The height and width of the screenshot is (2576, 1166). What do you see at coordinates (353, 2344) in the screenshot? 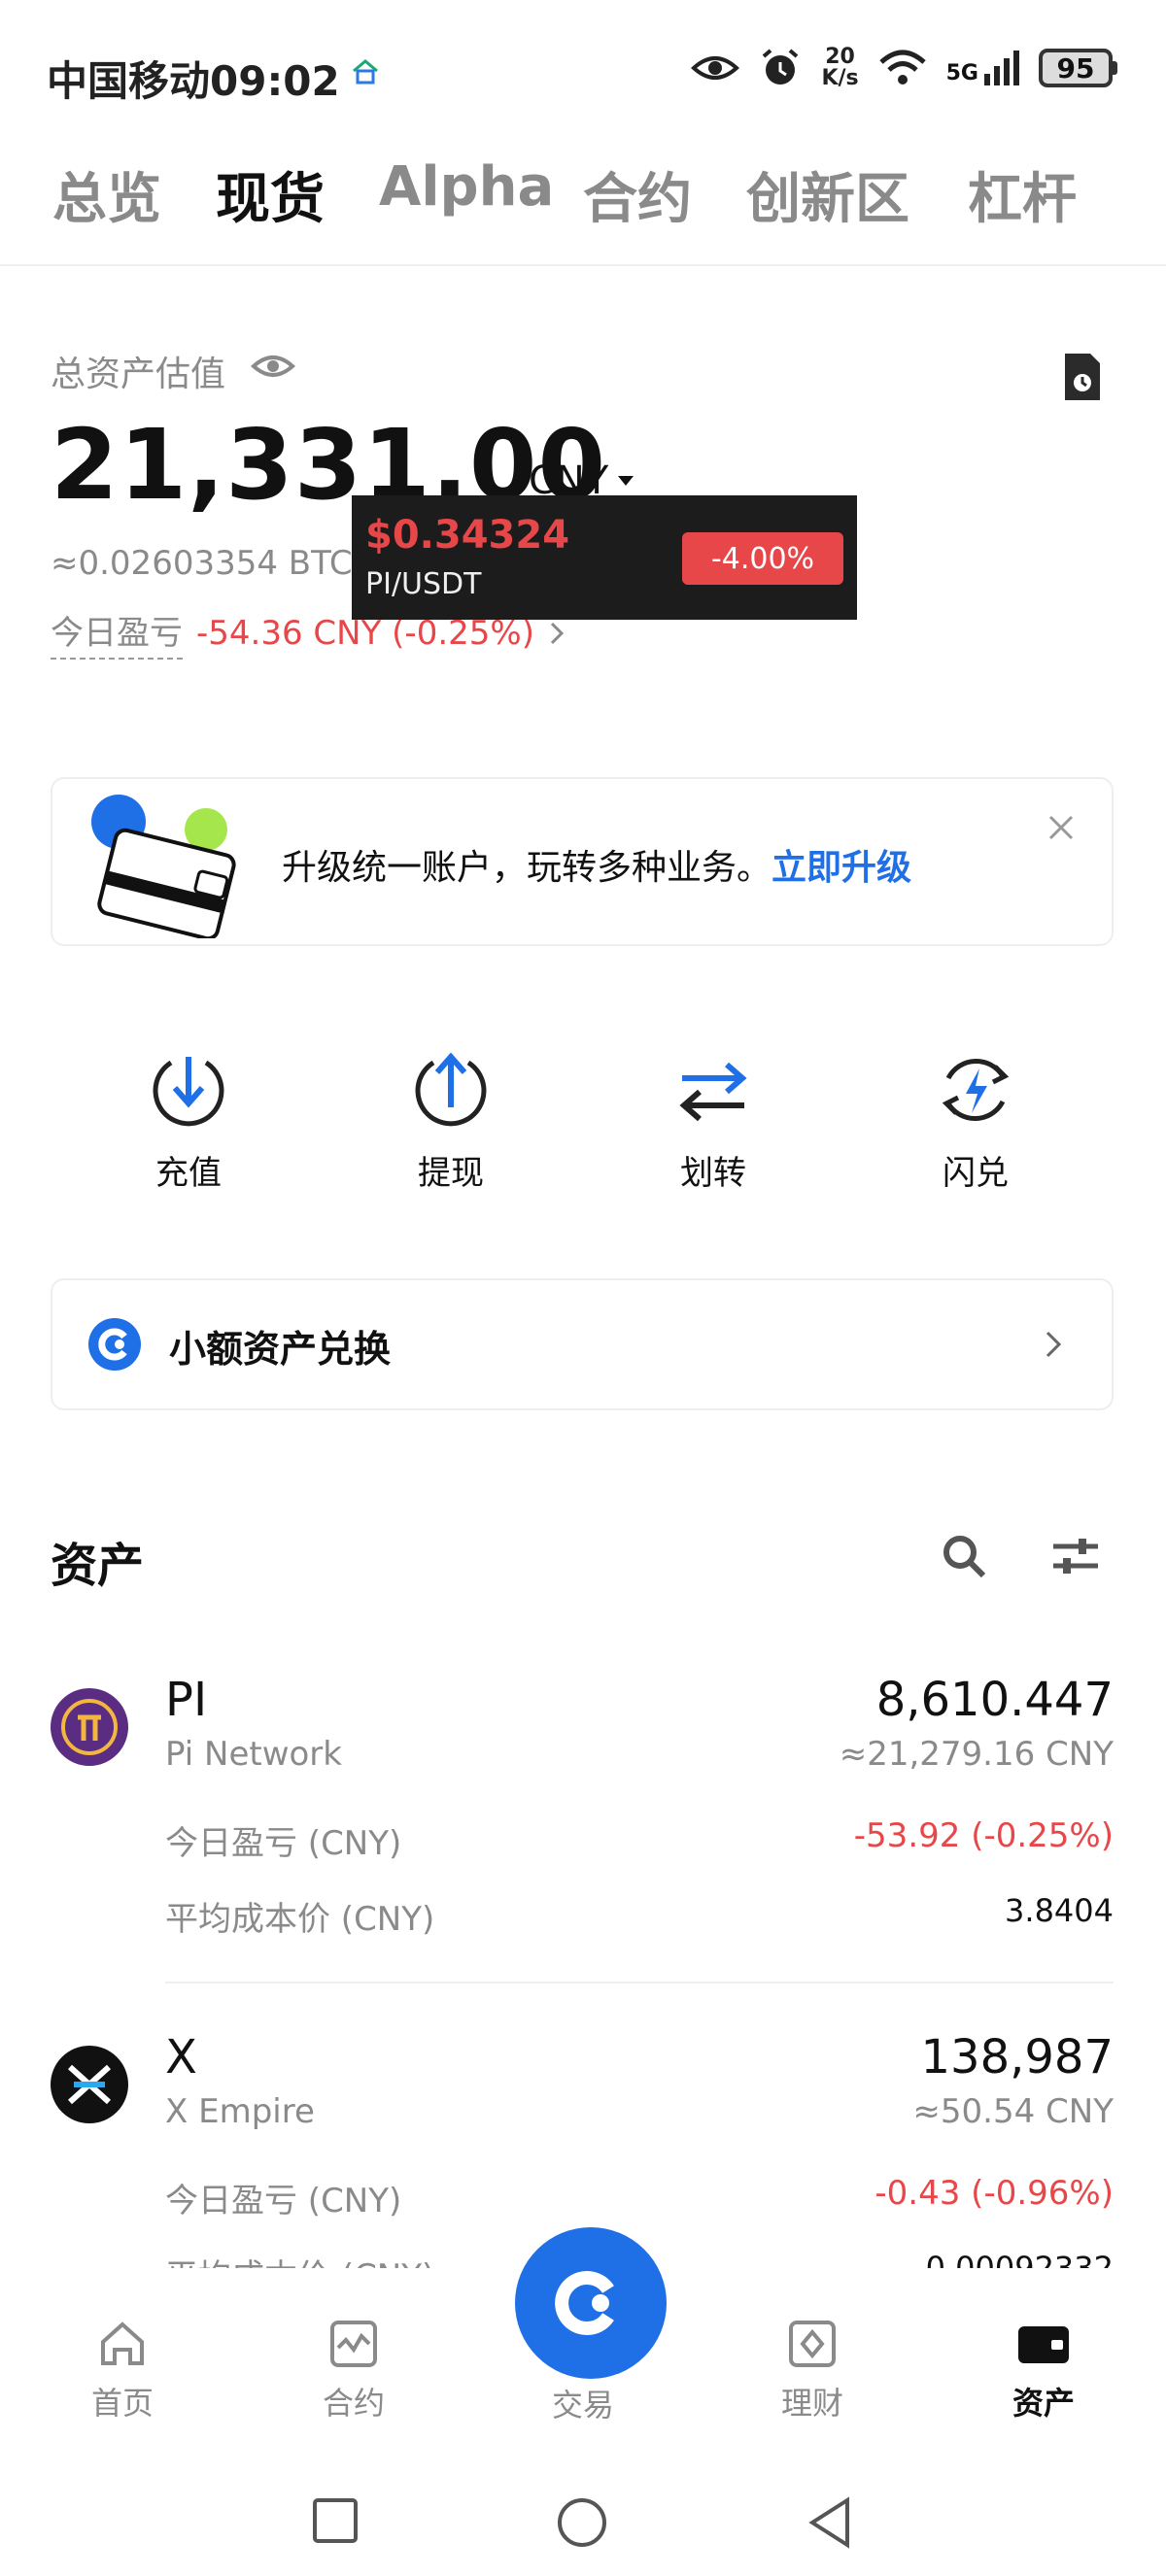
I see `chart-icon` at bounding box center [353, 2344].